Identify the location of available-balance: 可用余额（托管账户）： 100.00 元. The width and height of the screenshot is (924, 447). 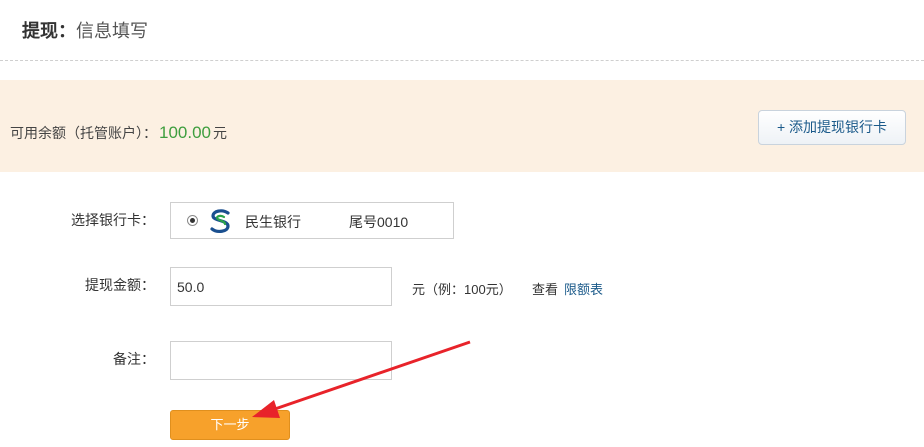
(118, 133).